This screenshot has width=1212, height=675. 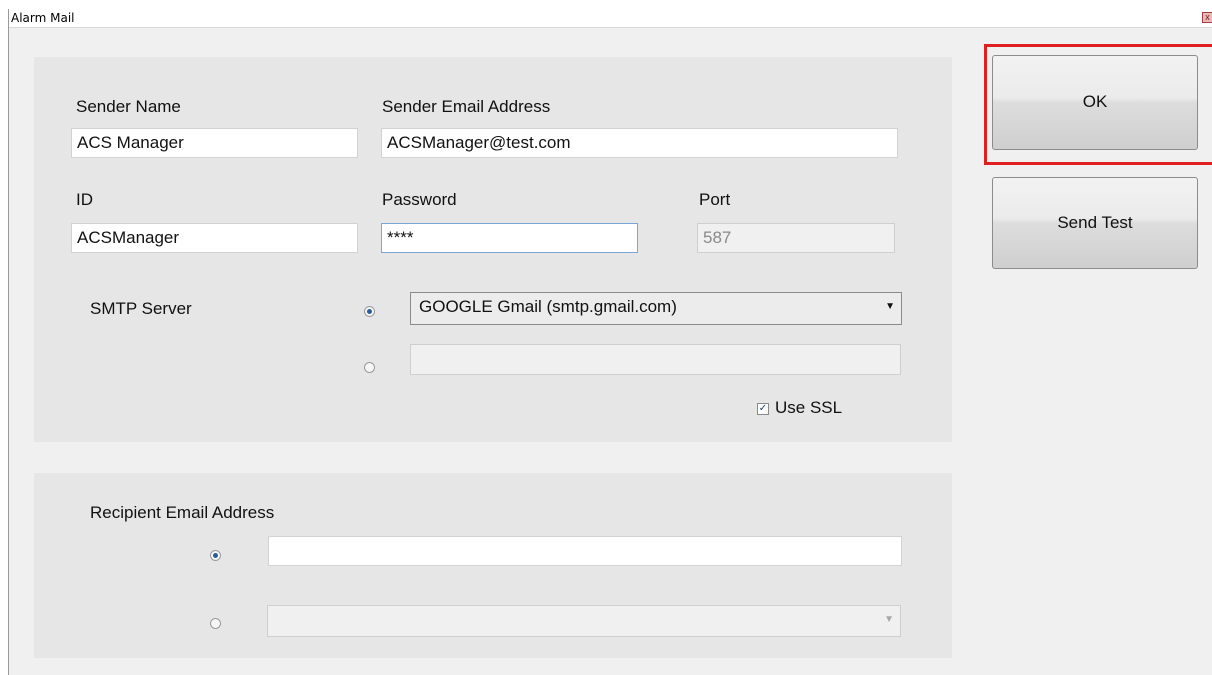 I want to click on smtp-server-dropdown: GOOGLE Gmail (smtp.gmail.com) ▼, so click(x=656, y=308).